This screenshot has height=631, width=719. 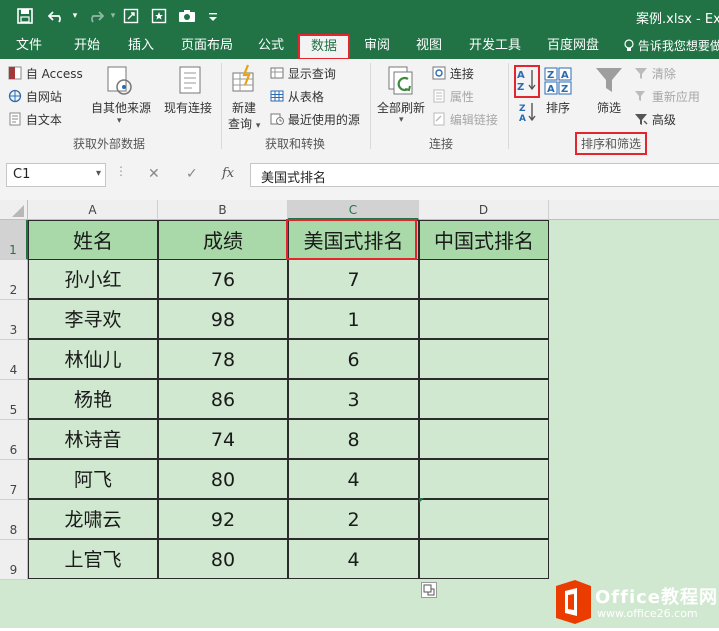 I want to click on quick-analysis-icon, so click(x=429, y=590).